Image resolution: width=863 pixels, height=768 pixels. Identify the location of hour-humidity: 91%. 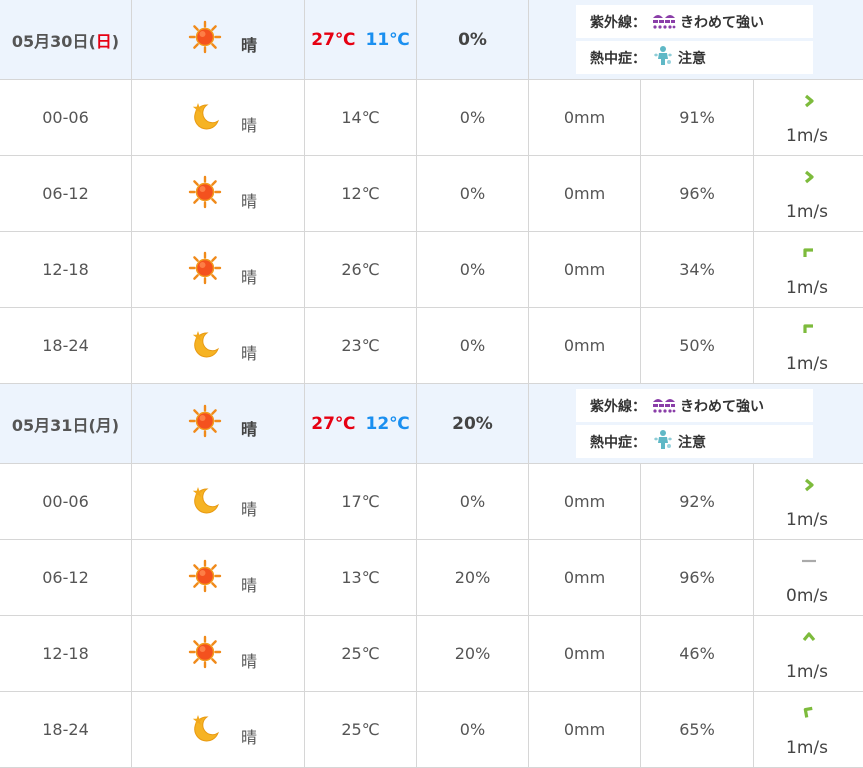
(697, 118).